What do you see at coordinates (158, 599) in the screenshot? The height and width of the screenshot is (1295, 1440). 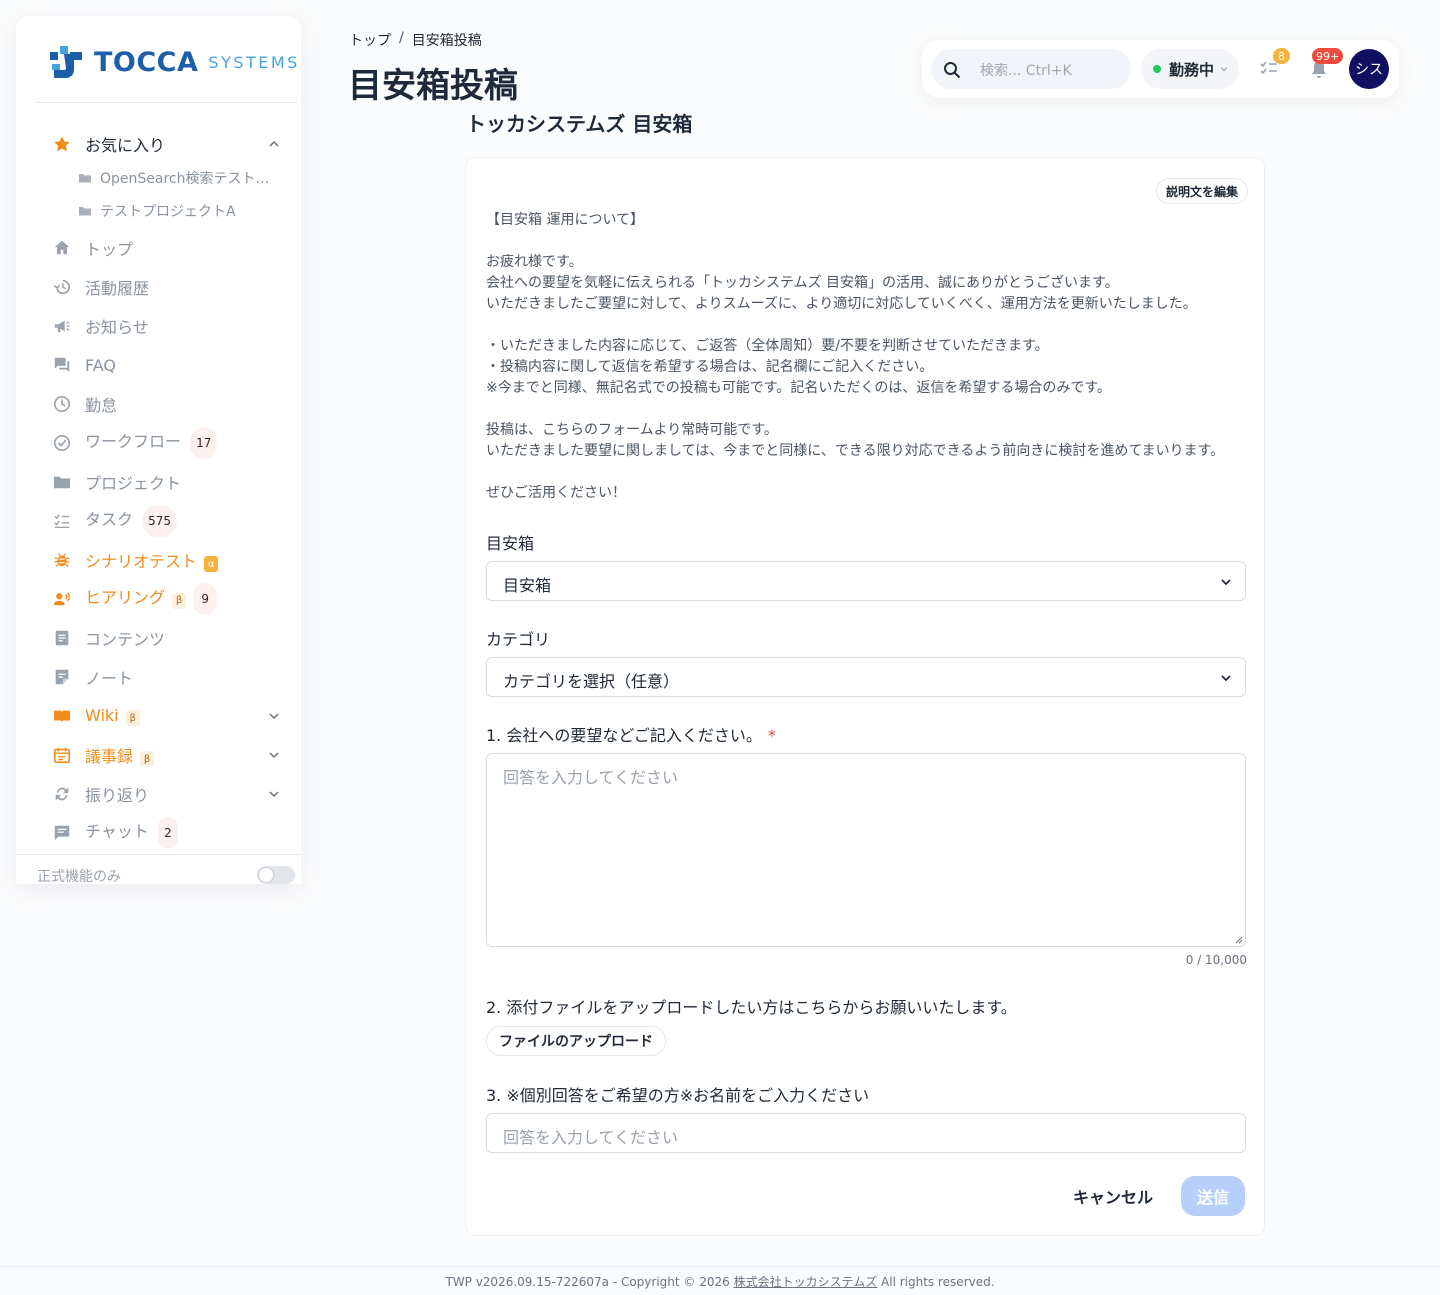 I see `sidebar-item-hearing: ヒアリング β 9` at bounding box center [158, 599].